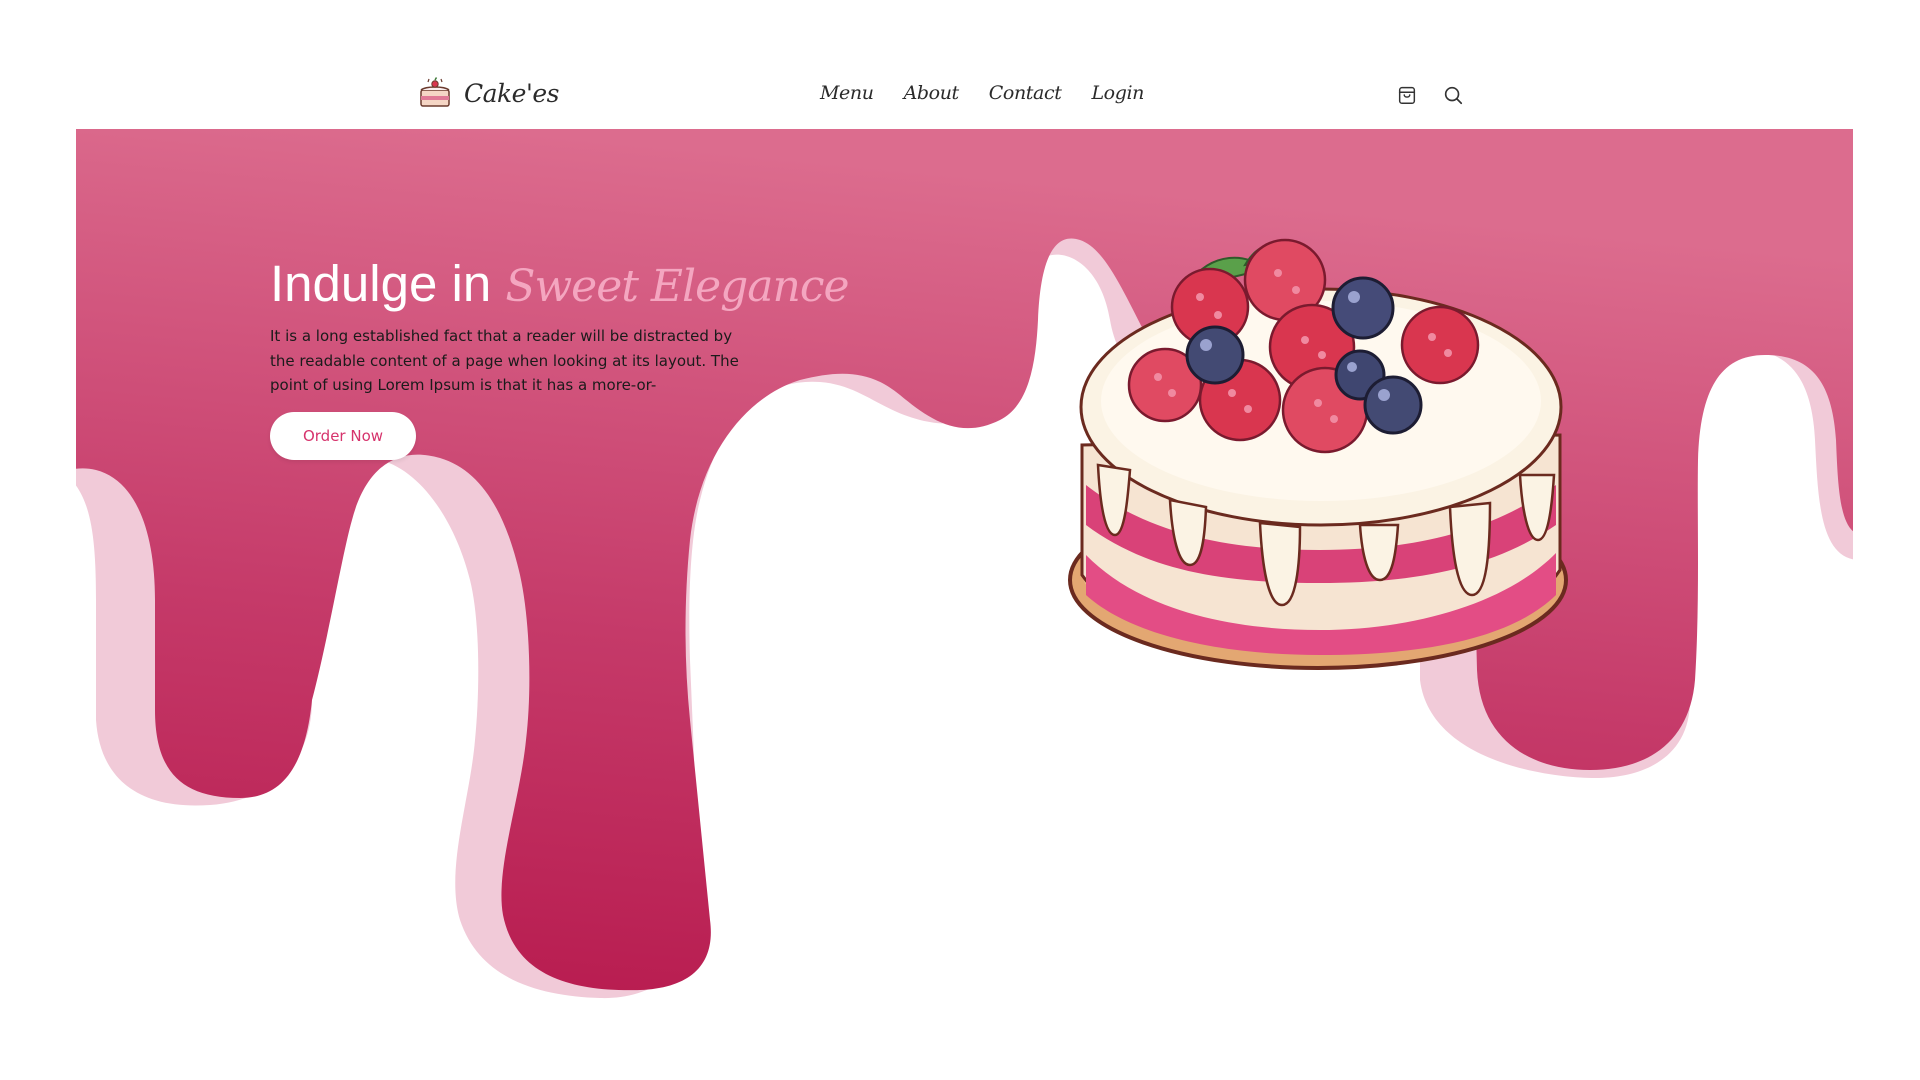 The height and width of the screenshot is (1080, 1920). Describe the element at coordinates (847, 93) in the screenshot. I see `nav-item-menu: Menu` at that location.